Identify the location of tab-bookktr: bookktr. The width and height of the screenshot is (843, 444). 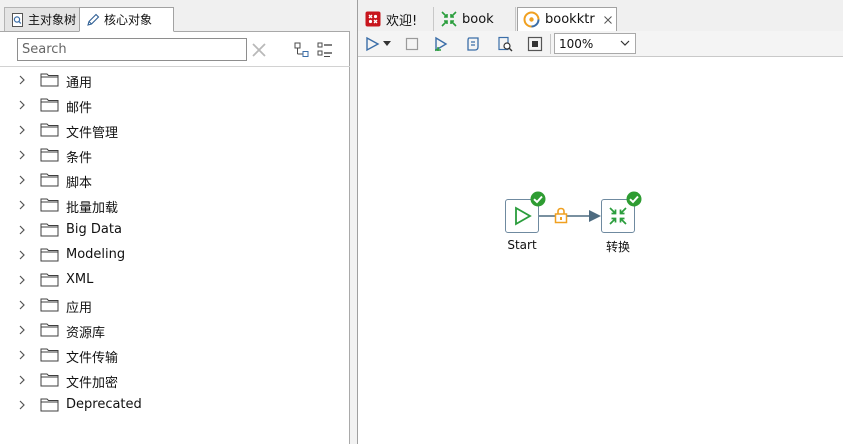
(567, 19).